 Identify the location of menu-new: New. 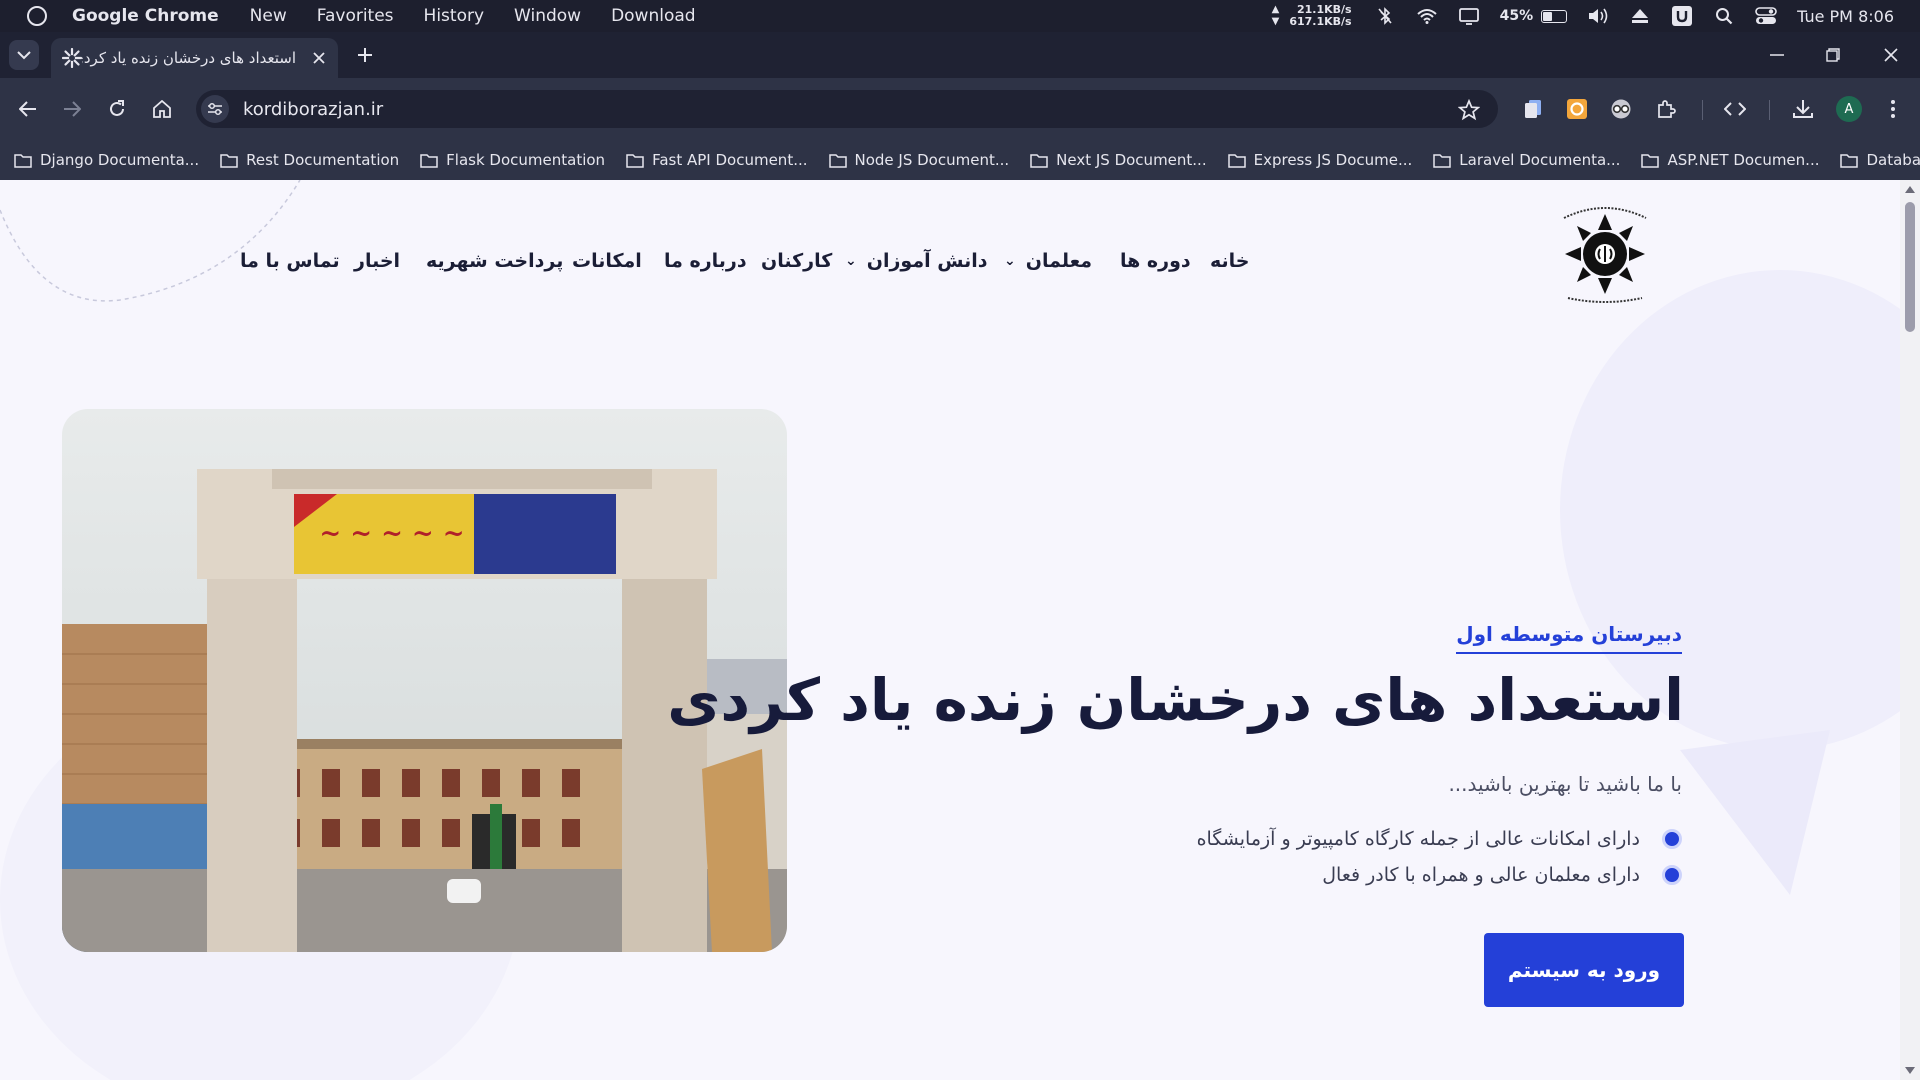
(268, 16).